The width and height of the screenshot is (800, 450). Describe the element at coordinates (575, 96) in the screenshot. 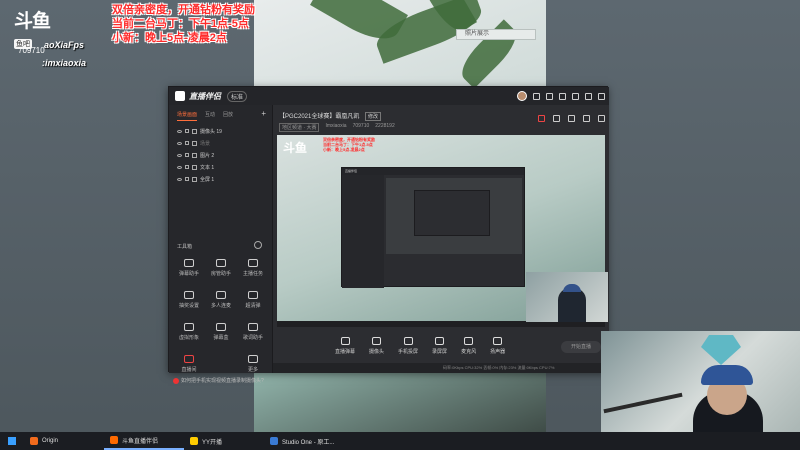

I see `minimize-icon` at that location.